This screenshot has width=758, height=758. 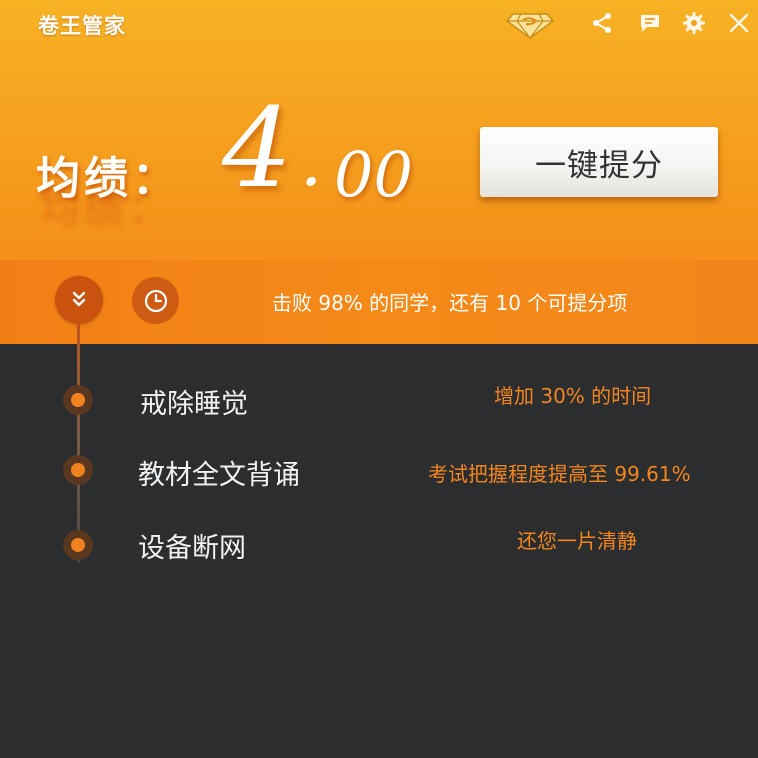 I want to click on collapse-toggle, so click(x=79, y=300).